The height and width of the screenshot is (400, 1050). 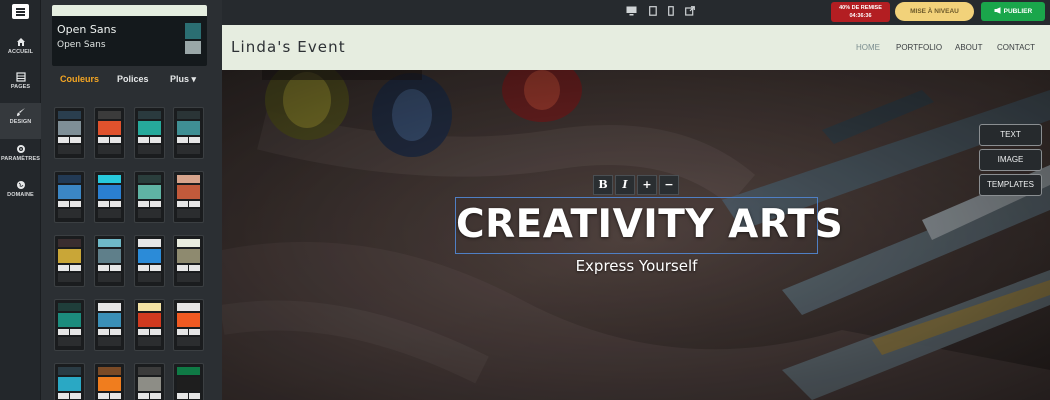 What do you see at coordinates (671, 13) in the screenshot?
I see `mobile-icon` at bounding box center [671, 13].